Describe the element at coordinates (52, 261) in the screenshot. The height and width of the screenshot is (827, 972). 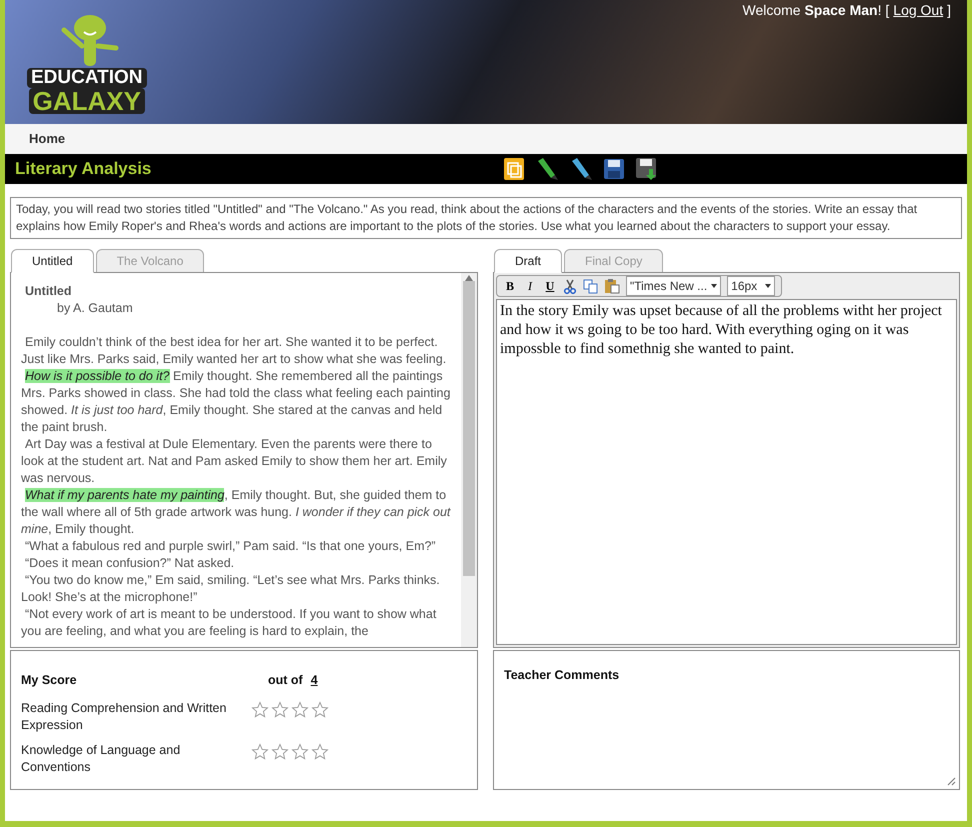
I see `tab: Untitled` at that location.